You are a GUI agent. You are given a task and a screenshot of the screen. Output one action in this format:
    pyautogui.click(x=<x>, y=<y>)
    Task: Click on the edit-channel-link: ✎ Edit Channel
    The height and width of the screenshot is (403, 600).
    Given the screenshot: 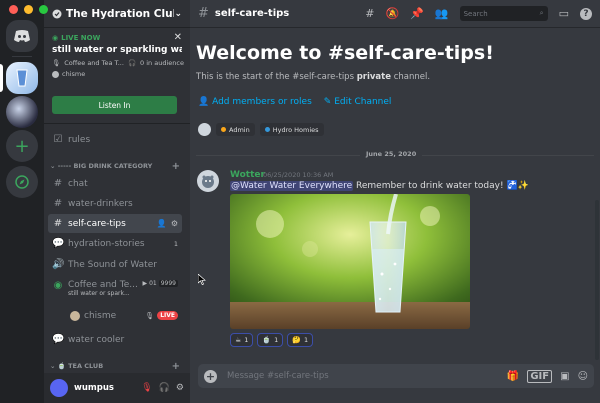 What is the action you would take?
    pyautogui.click(x=358, y=102)
    